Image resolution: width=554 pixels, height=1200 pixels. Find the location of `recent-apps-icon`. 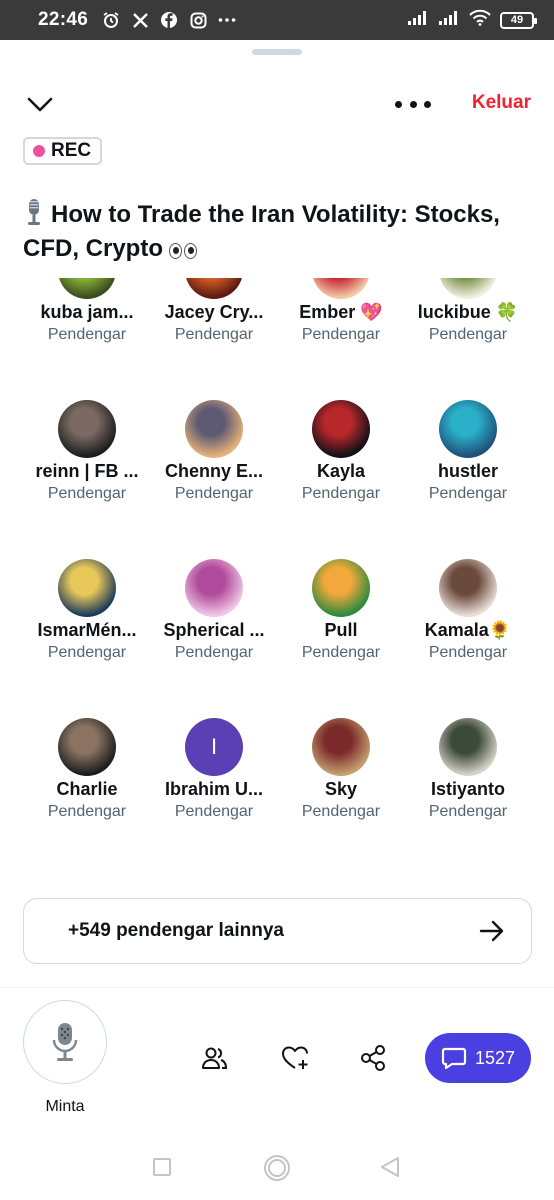

recent-apps-icon is located at coordinates (162, 1167).